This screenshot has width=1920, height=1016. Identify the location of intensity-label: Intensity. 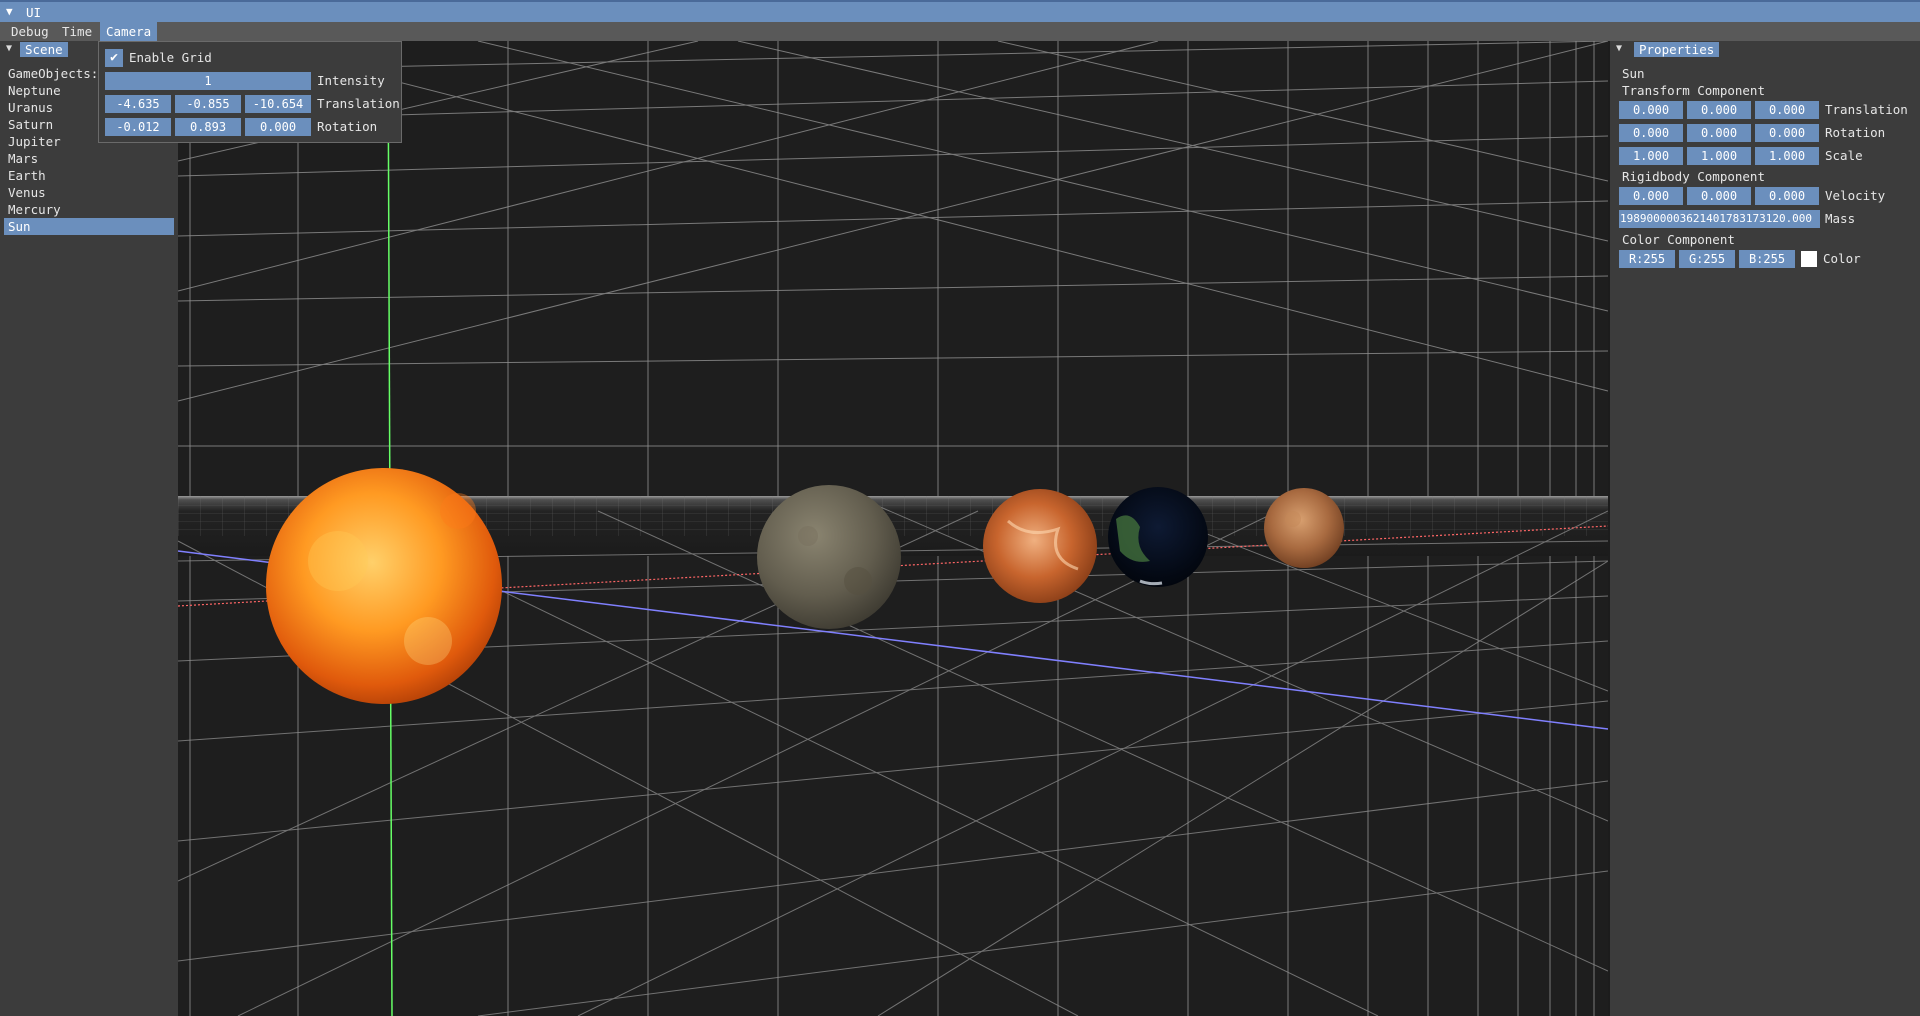
(351, 80).